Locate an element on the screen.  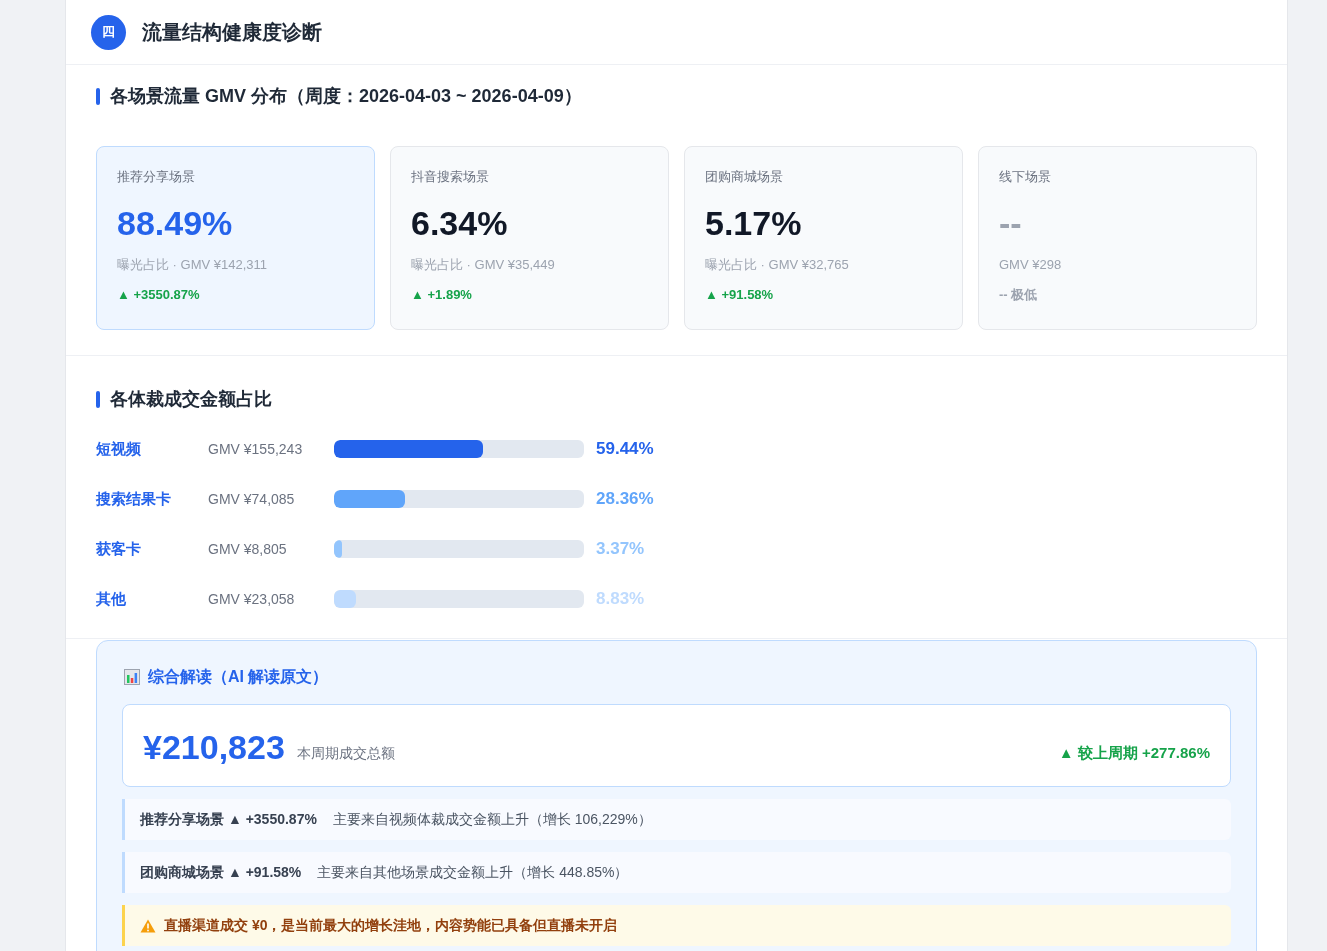
scene-name: 团购商城场景 is located at coordinates (744, 177).